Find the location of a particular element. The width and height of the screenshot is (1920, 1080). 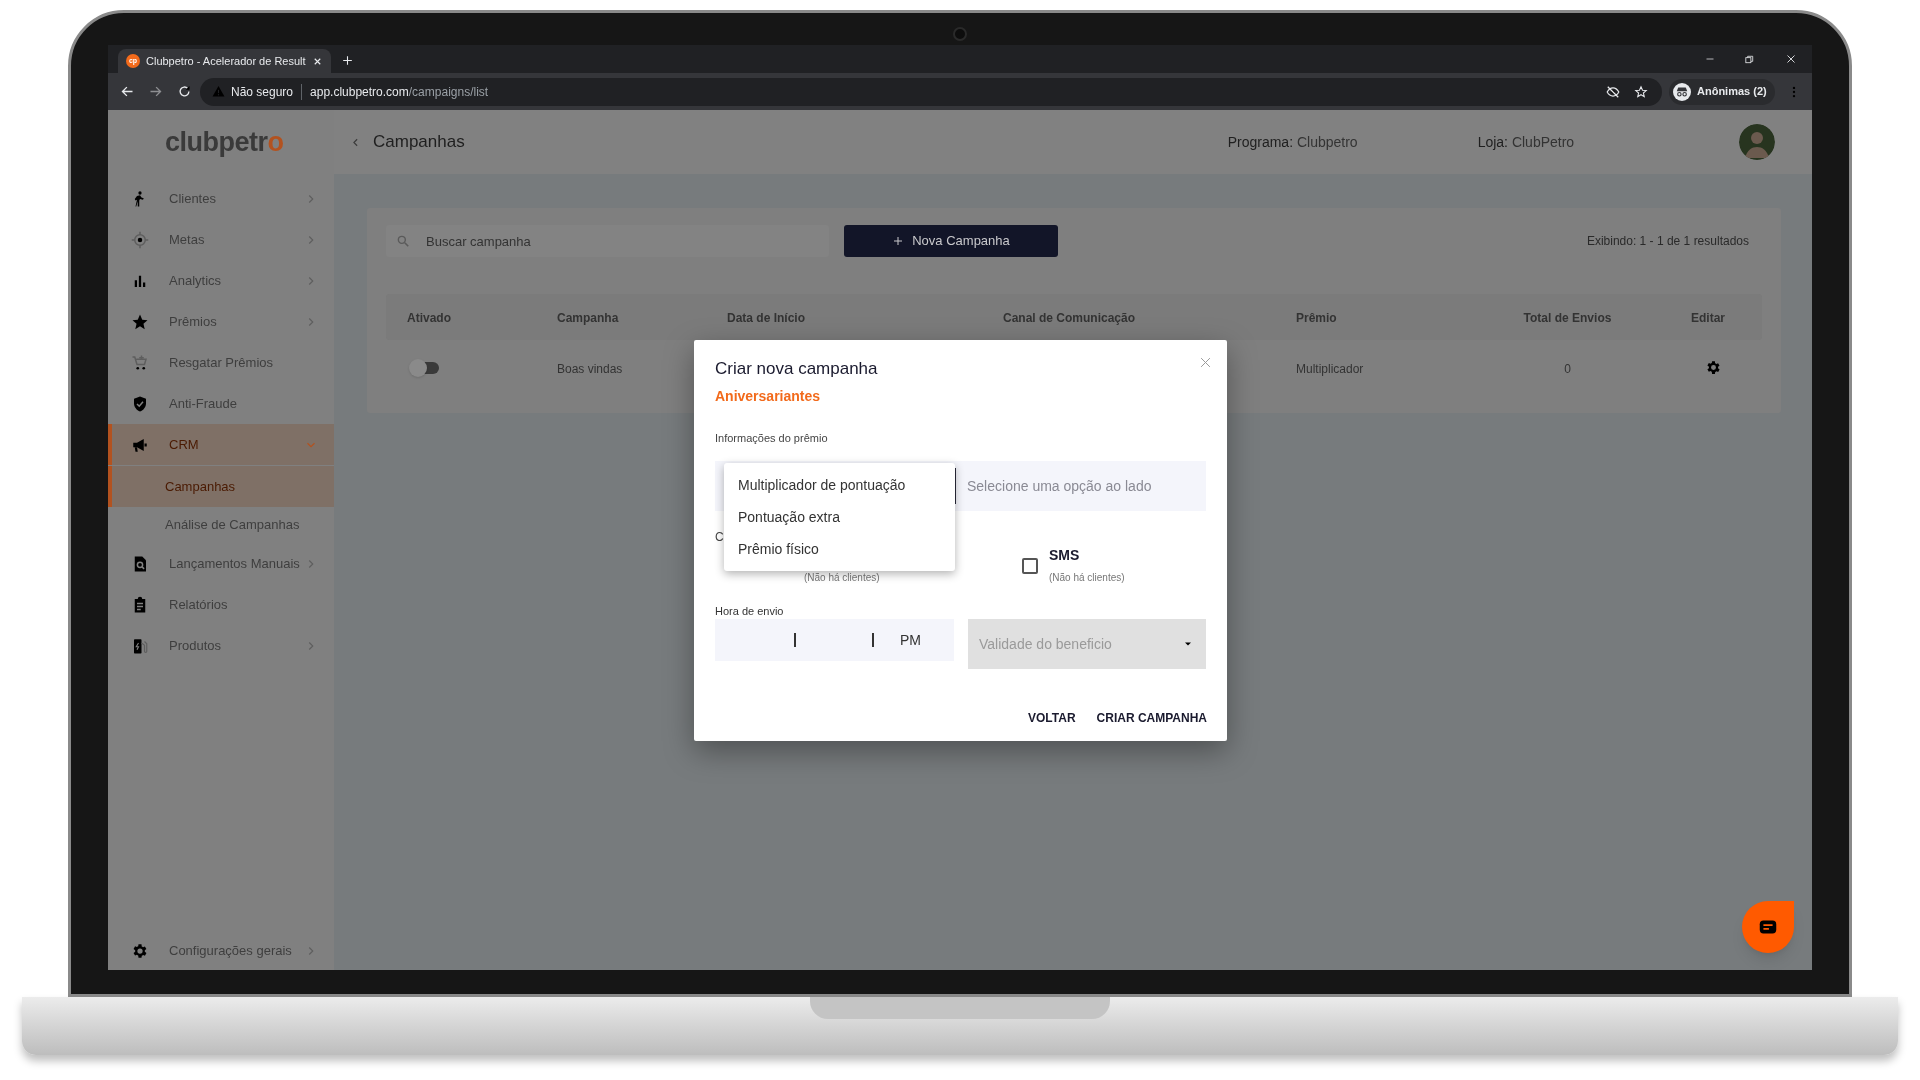

restore-icon is located at coordinates (1749, 59).